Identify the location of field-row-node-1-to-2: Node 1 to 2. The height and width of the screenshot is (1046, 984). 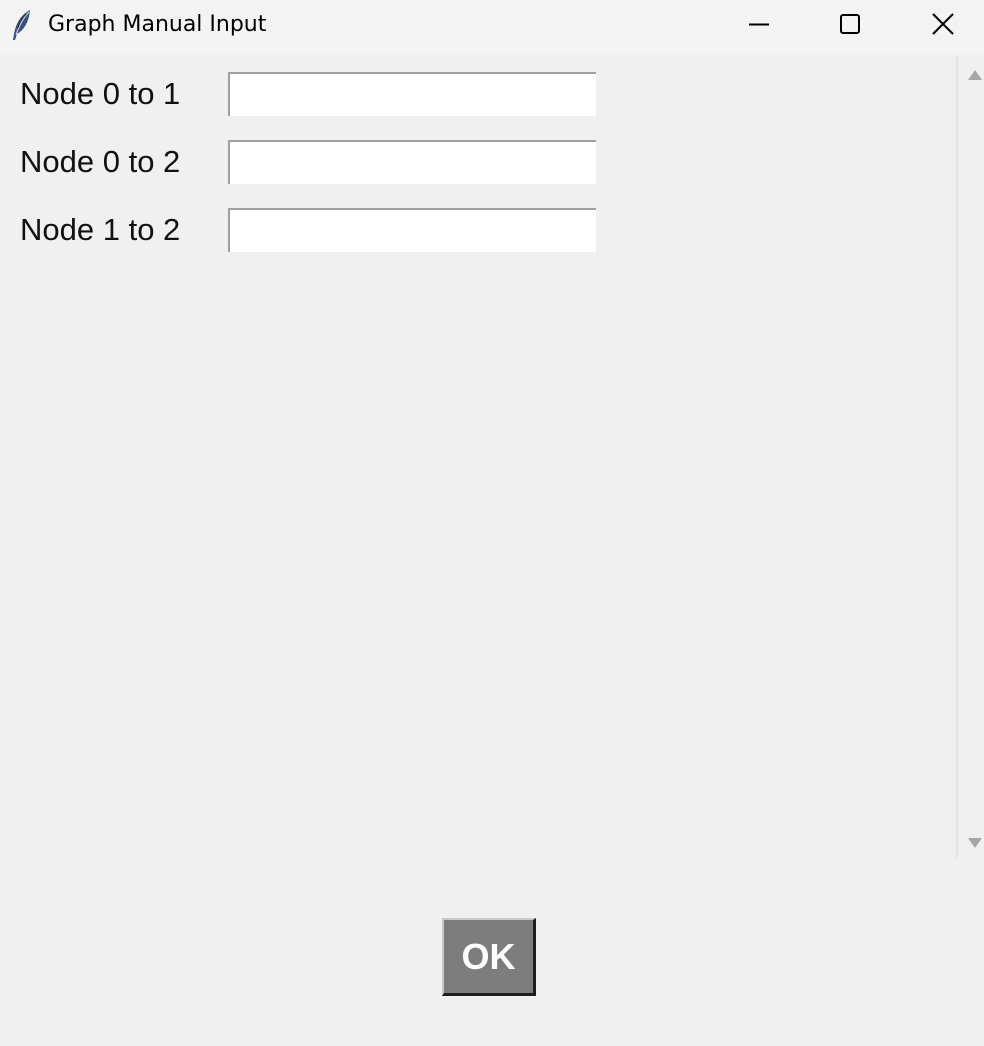
(320, 230).